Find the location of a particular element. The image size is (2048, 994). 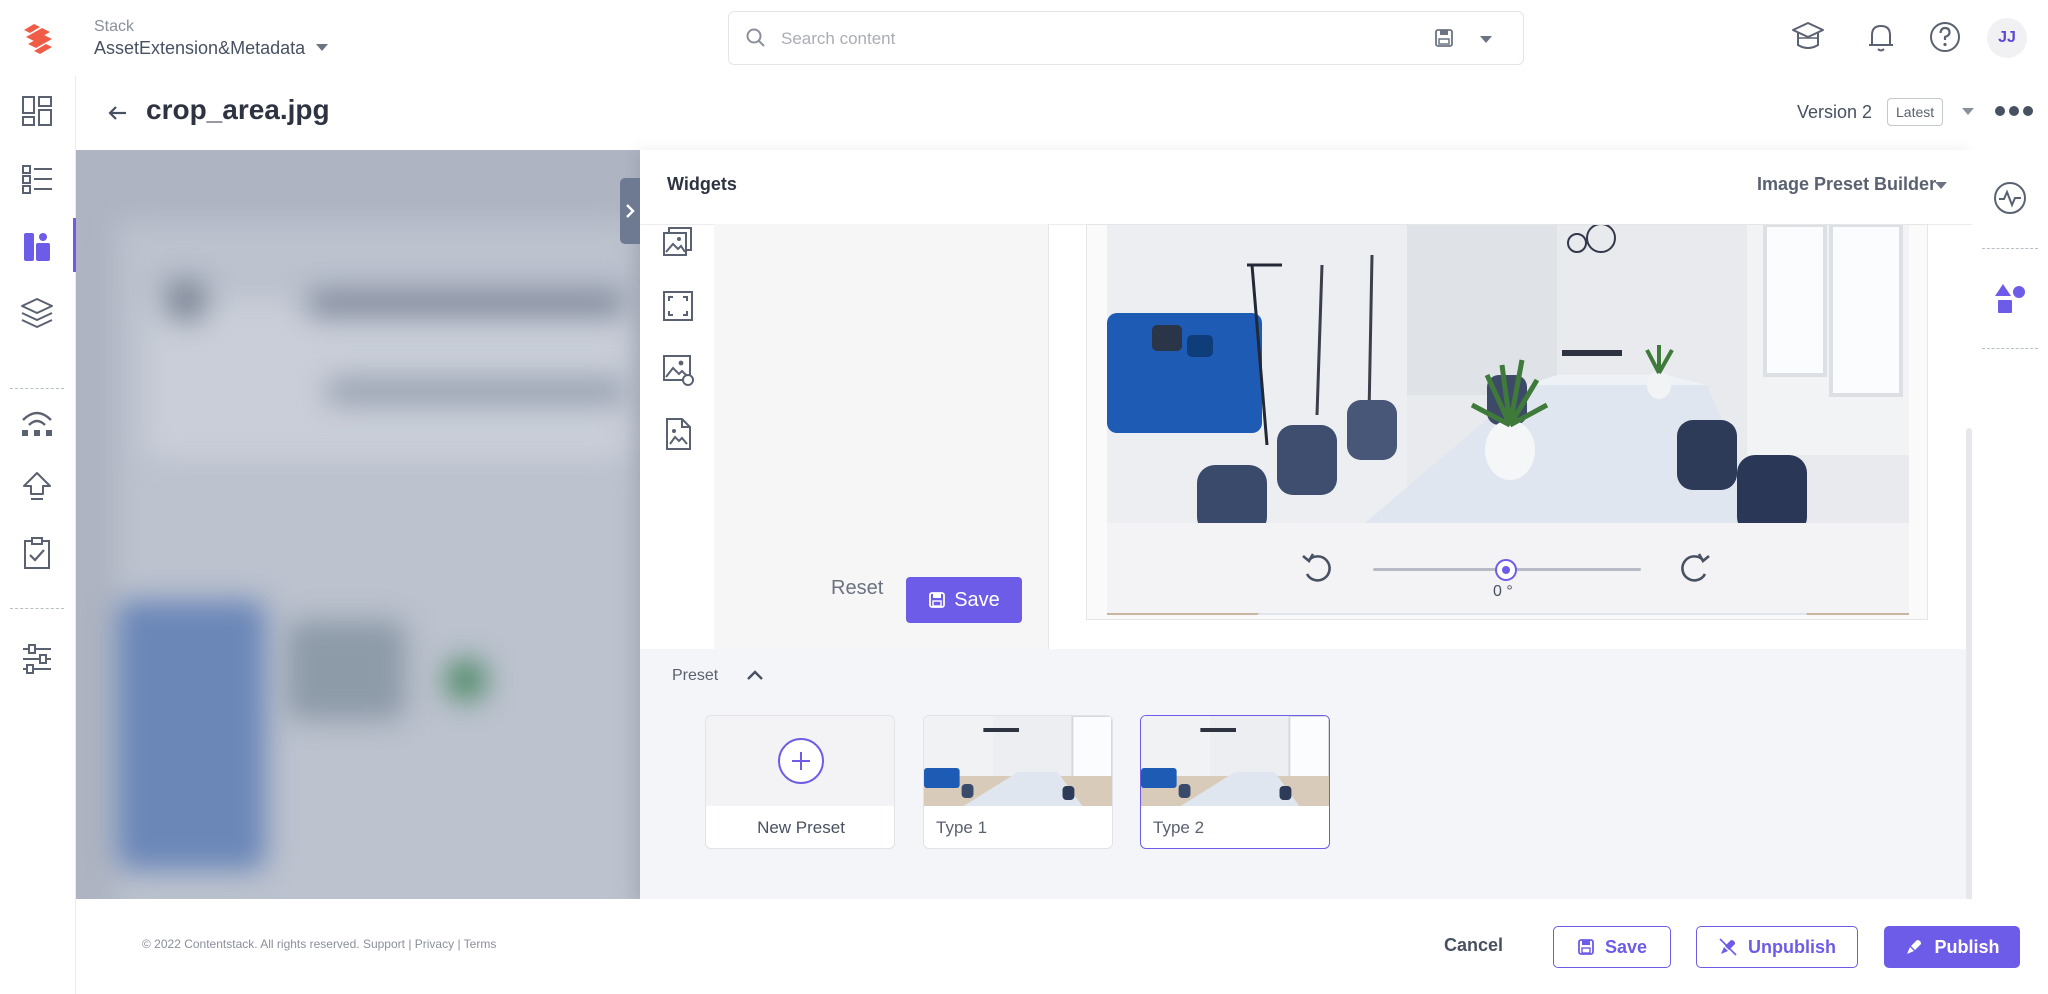

stack-caret-icon is located at coordinates (322, 47).